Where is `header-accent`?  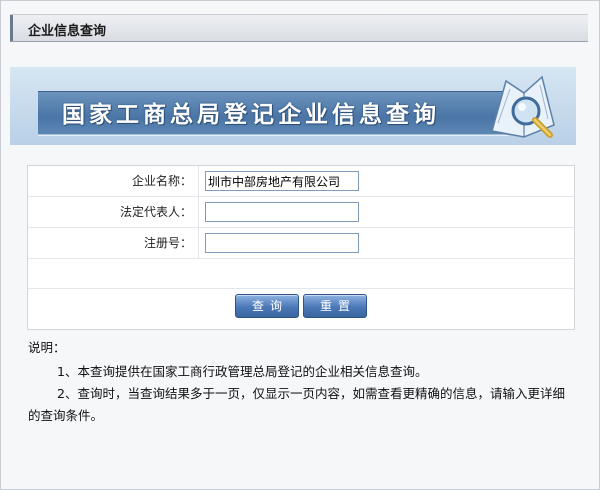 header-accent is located at coordinates (11, 28).